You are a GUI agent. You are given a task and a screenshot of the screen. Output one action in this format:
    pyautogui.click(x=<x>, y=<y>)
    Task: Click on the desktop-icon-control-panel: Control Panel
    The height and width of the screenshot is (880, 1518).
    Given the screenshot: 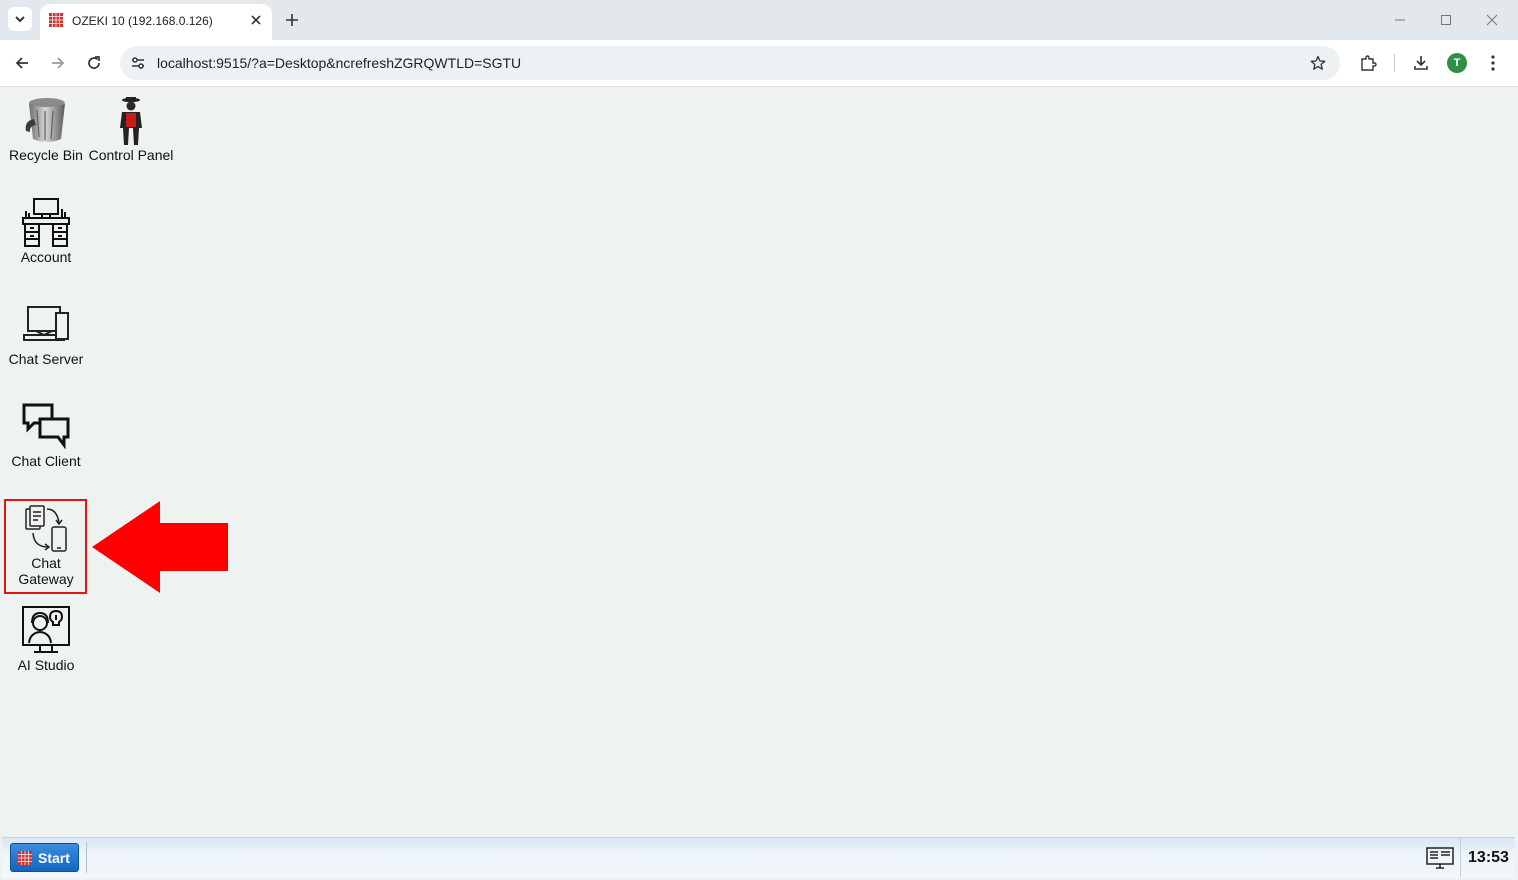 What is the action you would take?
    pyautogui.click(x=131, y=129)
    